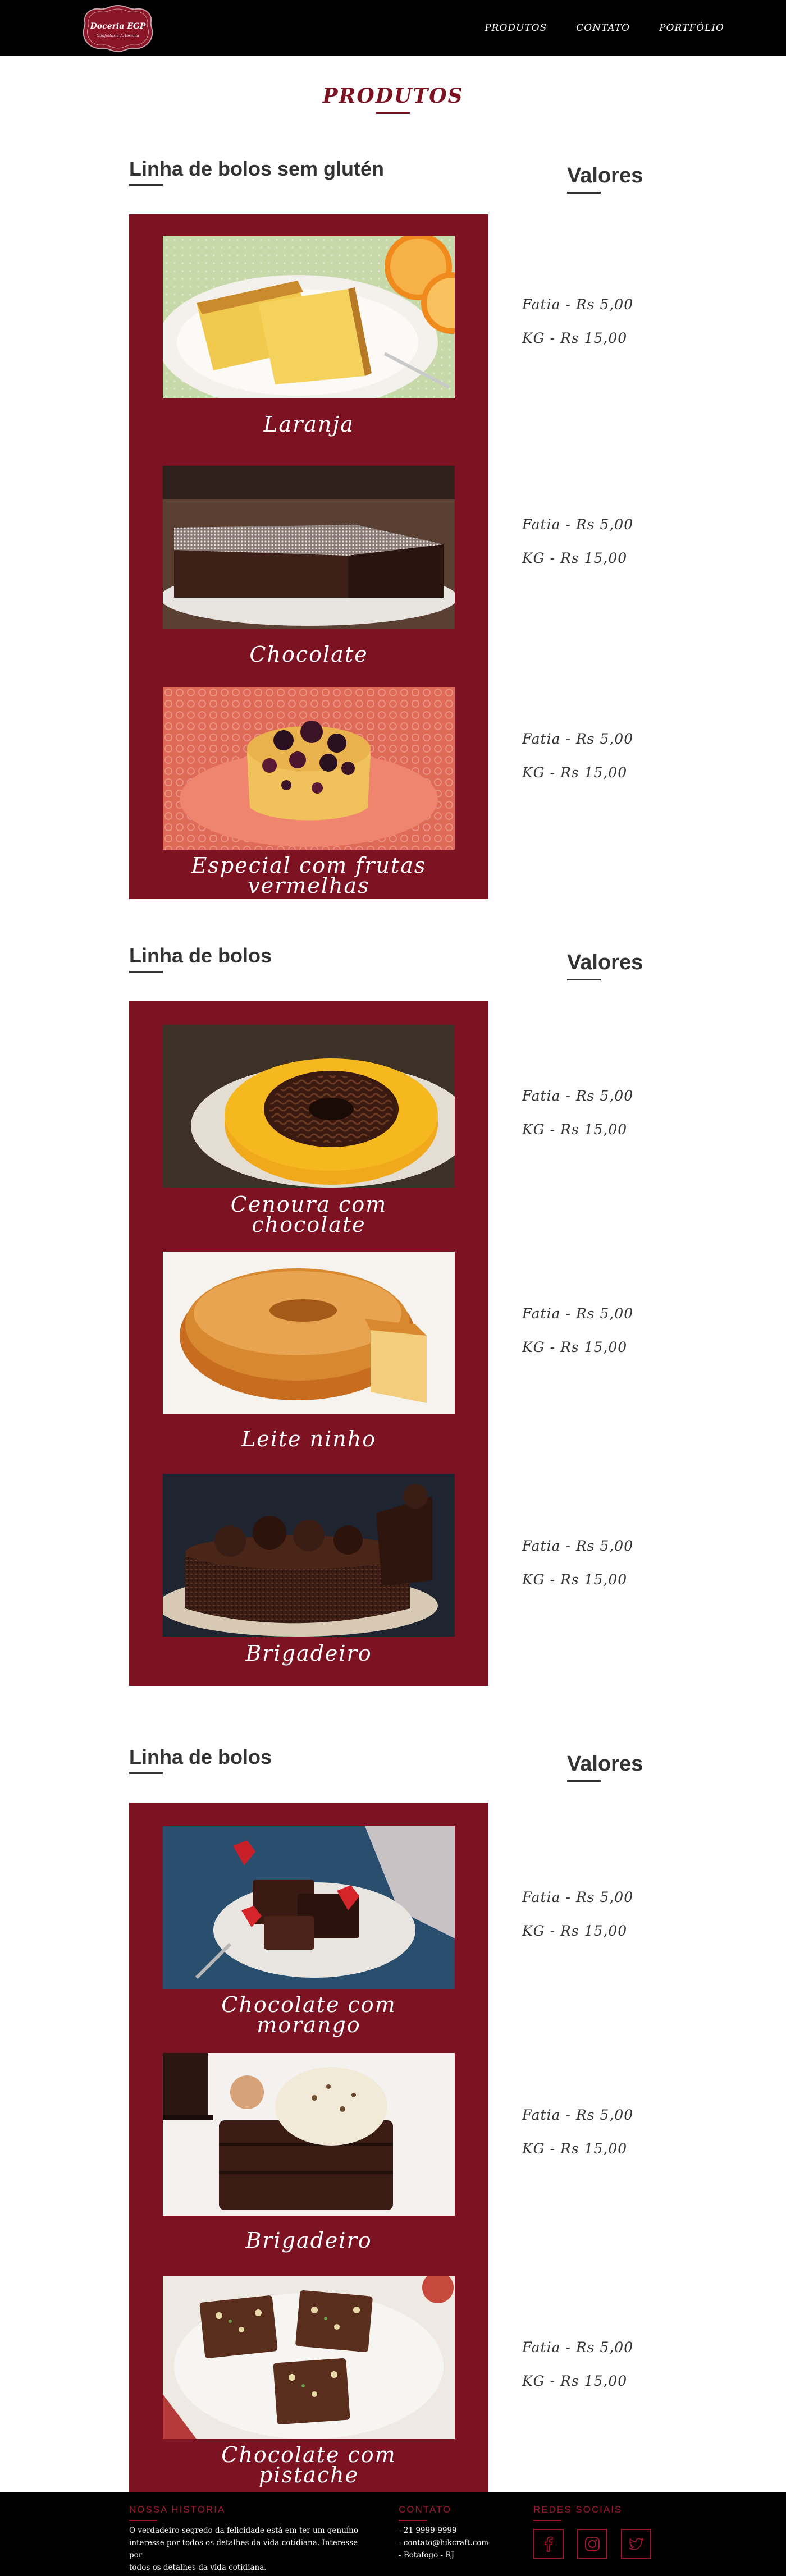 Image resolution: width=786 pixels, height=2576 pixels. I want to click on logo-name: Doceria EGP, so click(118, 26).